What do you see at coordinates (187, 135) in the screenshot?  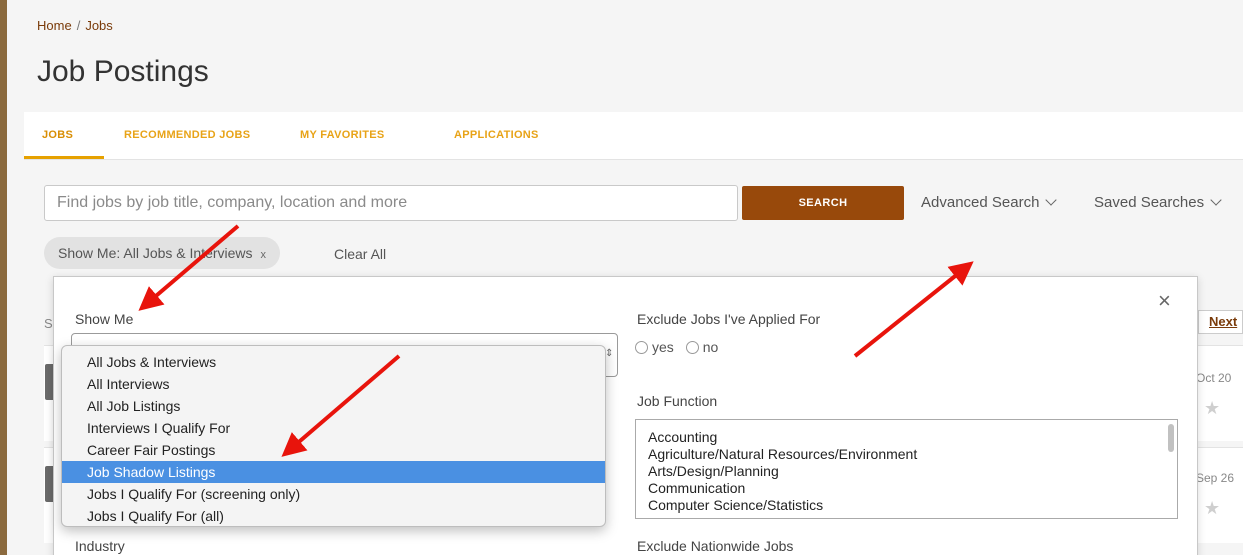 I see `tab-recommended-jobs: RECOMMENDED JOBS` at bounding box center [187, 135].